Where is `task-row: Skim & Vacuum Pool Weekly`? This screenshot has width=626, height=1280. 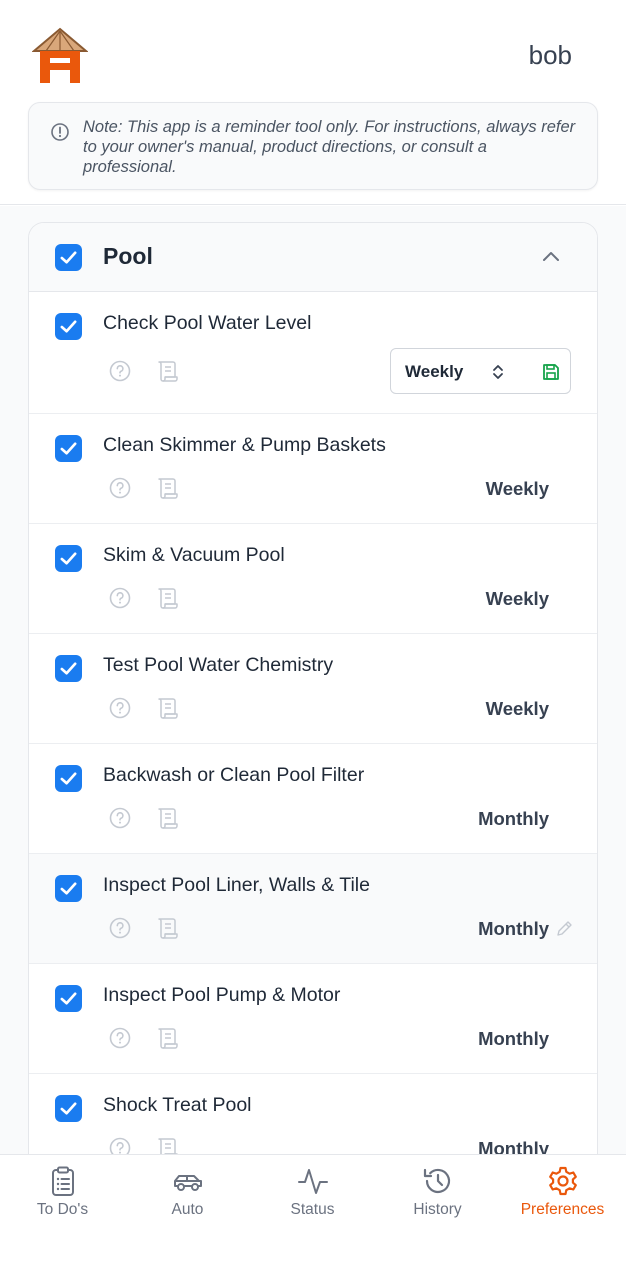 task-row: Skim & Vacuum Pool Weekly is located at coordinates (313, 579).